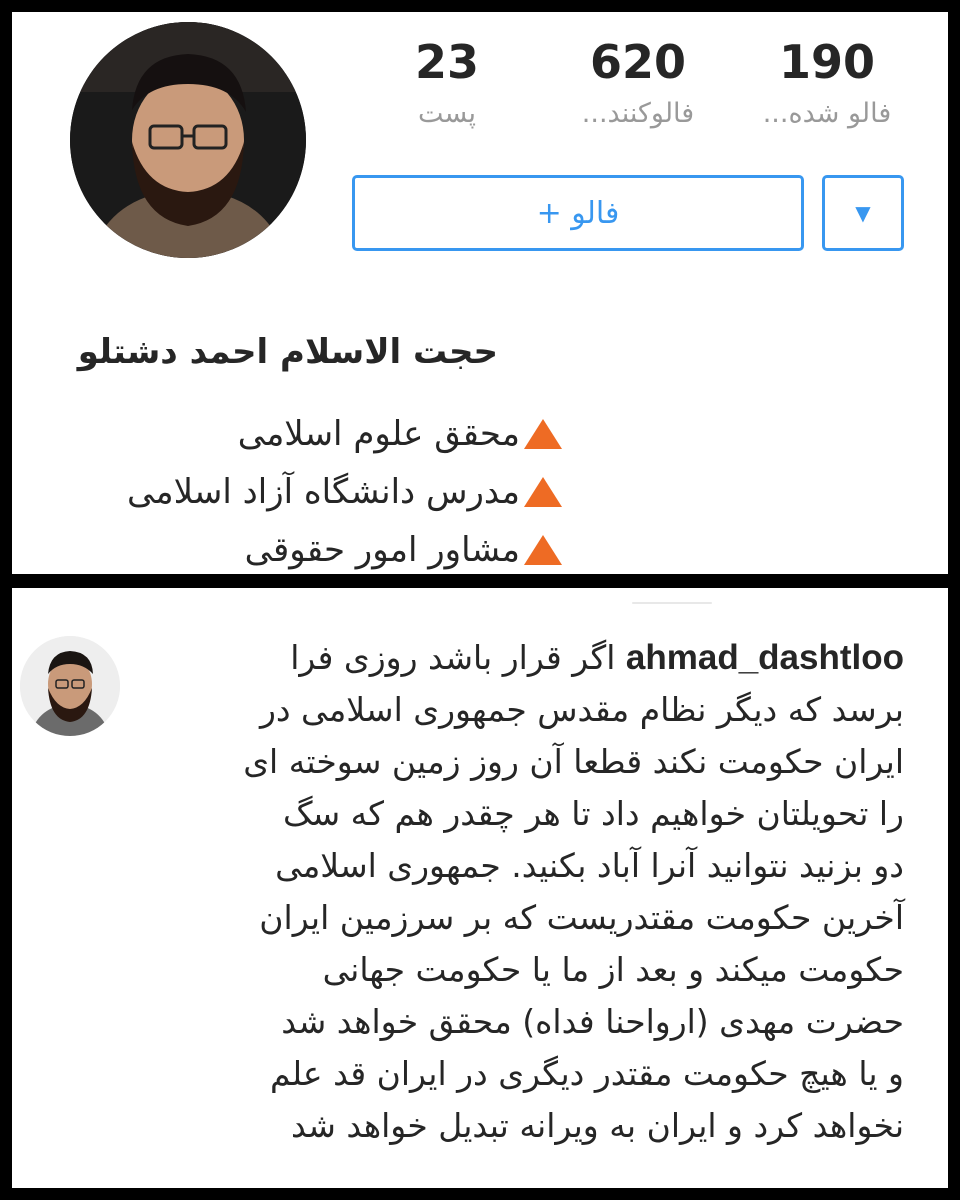 The image size is (960, 1200). I want to click on posts-count: 23, so click(446, 62).